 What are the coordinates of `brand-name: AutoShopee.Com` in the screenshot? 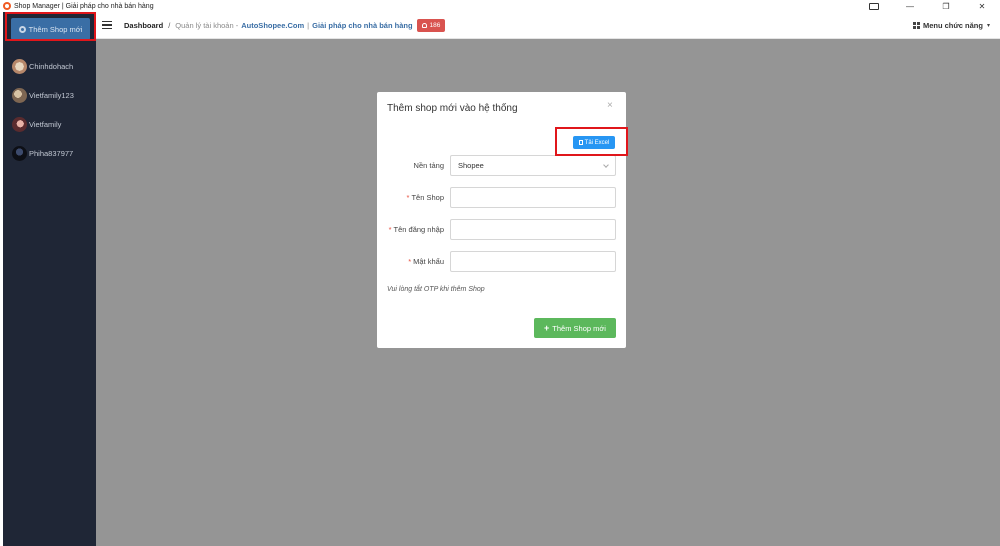 It's located at (273, 25).